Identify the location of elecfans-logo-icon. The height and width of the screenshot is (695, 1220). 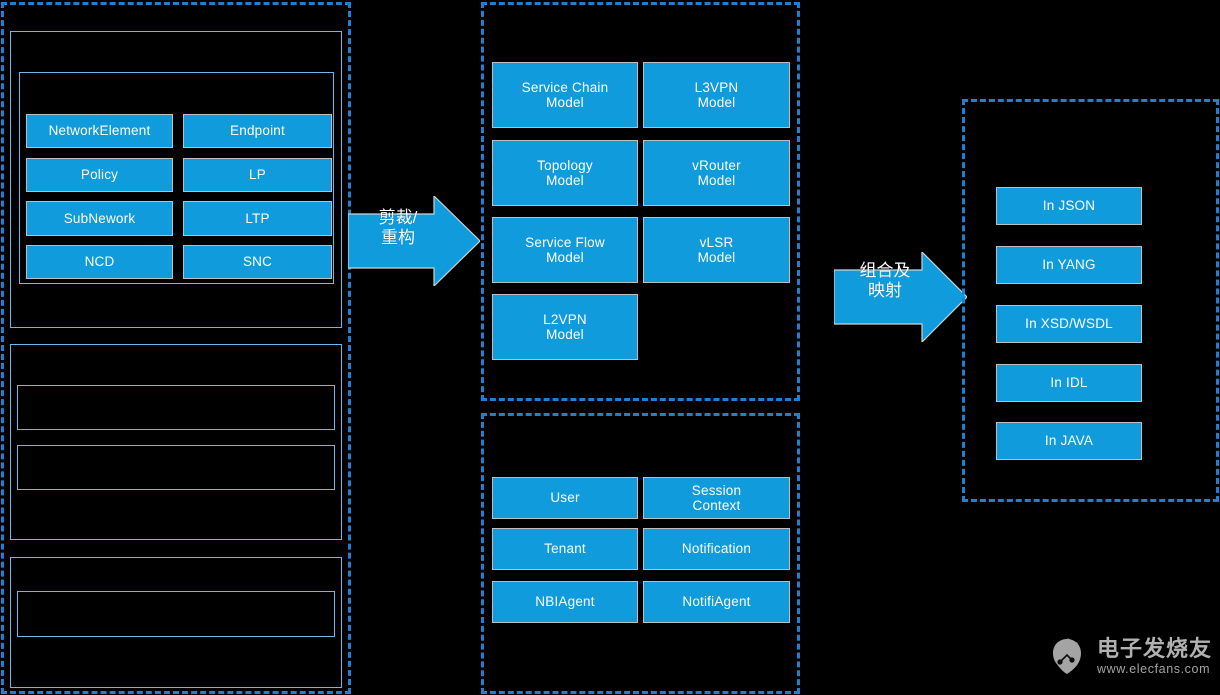
(1067, 658).